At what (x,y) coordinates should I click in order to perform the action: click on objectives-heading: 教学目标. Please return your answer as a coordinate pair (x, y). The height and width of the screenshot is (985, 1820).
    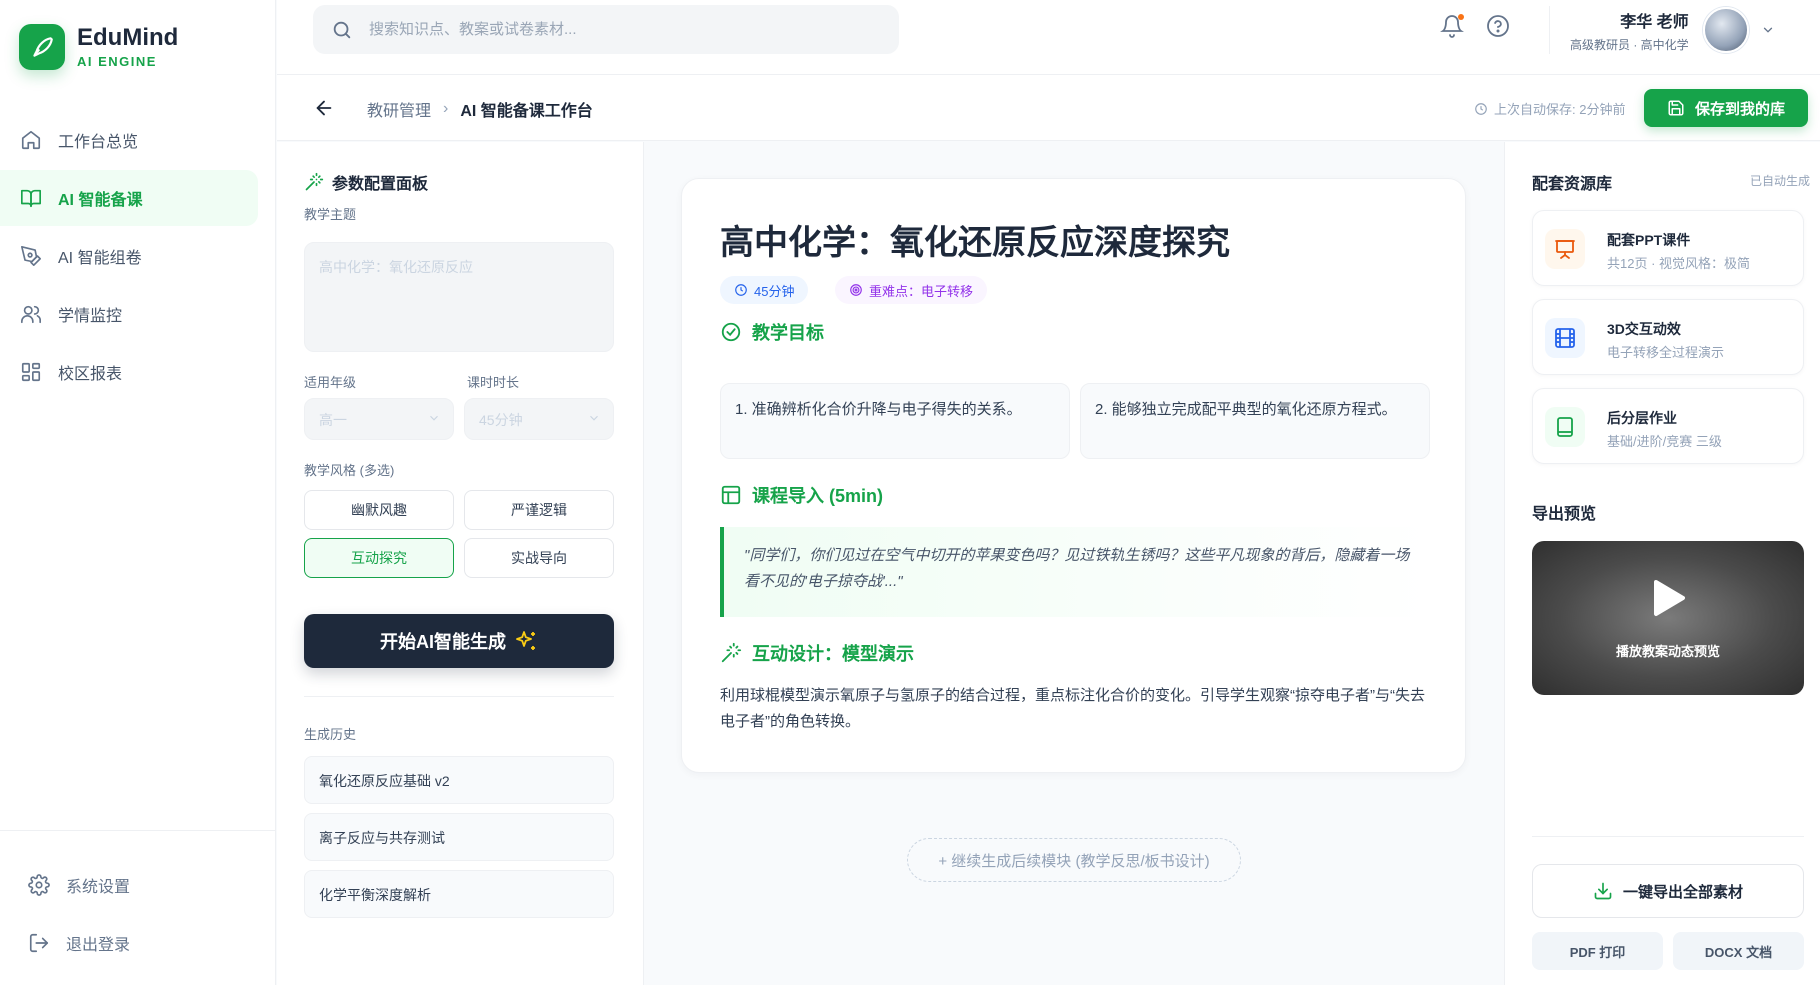
    Looking at the image, I should click on (772, 332).